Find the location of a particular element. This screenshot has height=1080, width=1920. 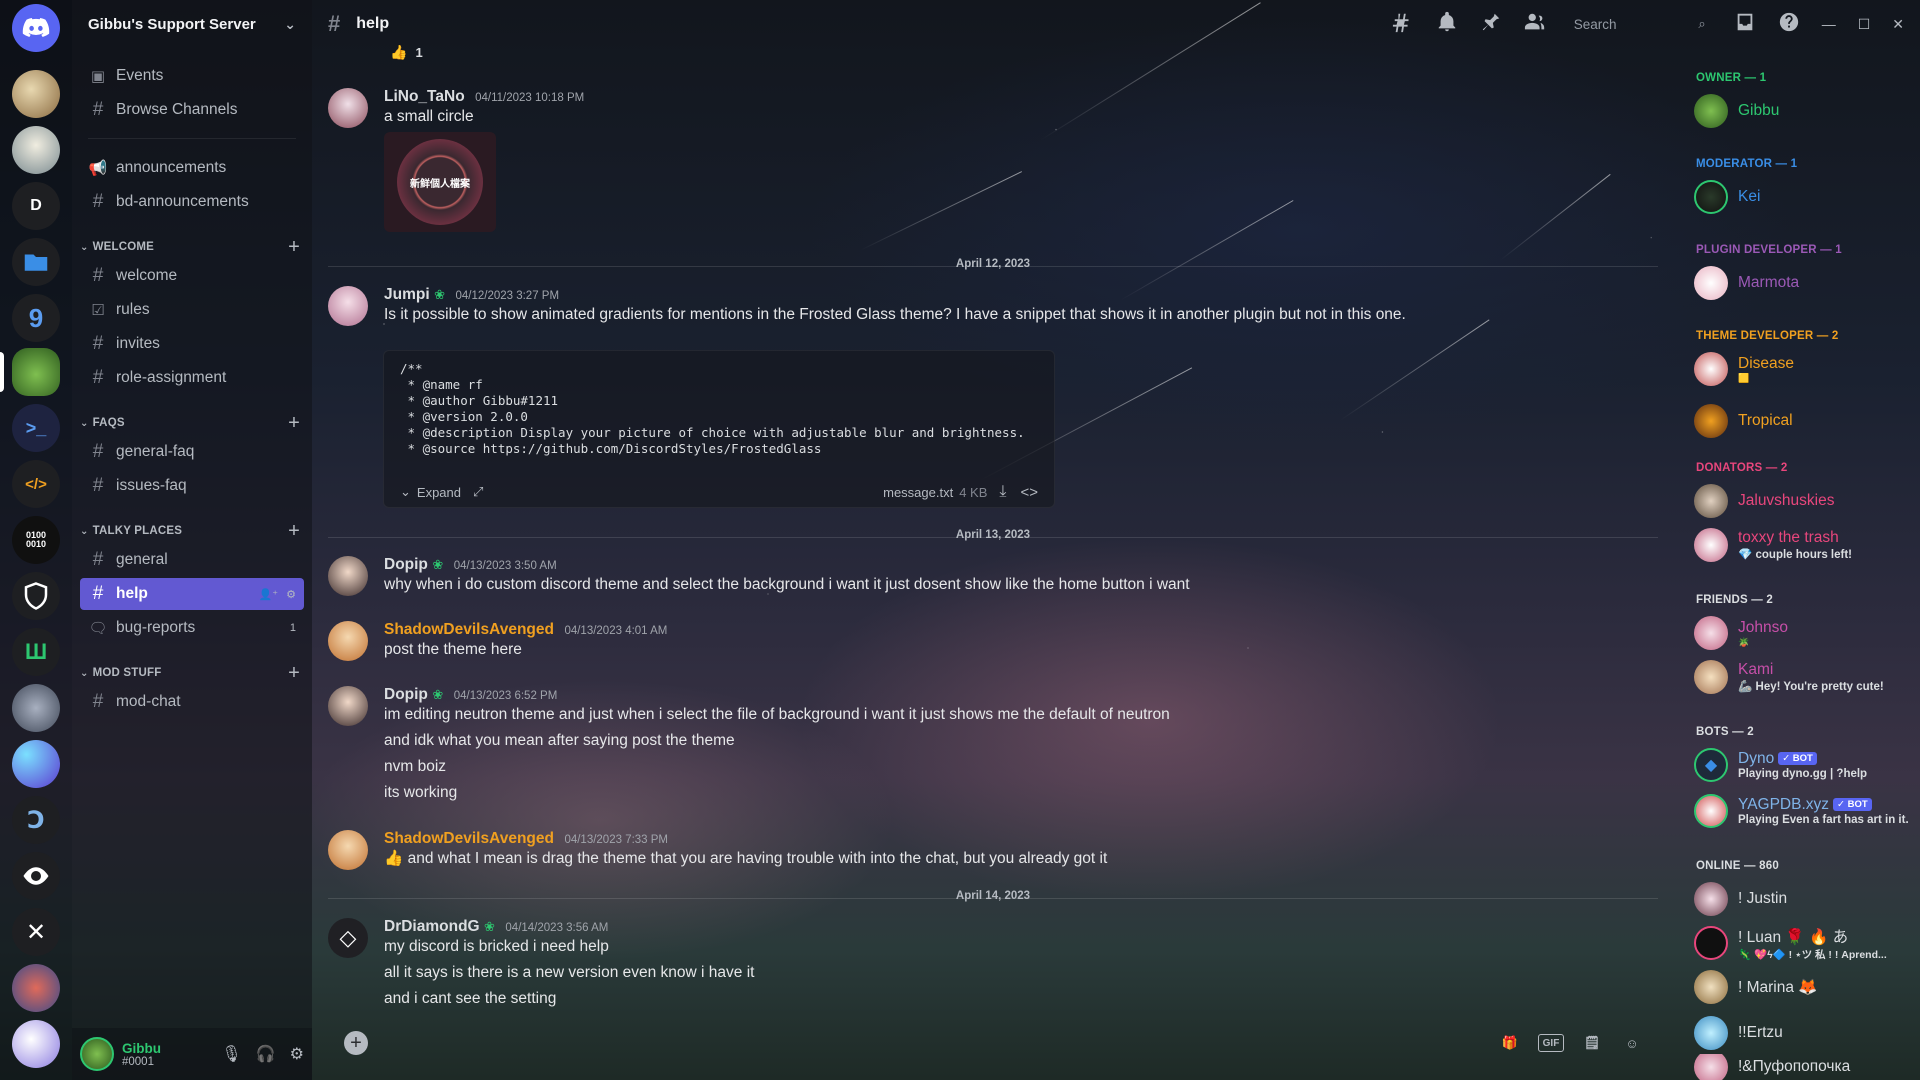

avatar: ◇ is located at coordinates (348, 938).